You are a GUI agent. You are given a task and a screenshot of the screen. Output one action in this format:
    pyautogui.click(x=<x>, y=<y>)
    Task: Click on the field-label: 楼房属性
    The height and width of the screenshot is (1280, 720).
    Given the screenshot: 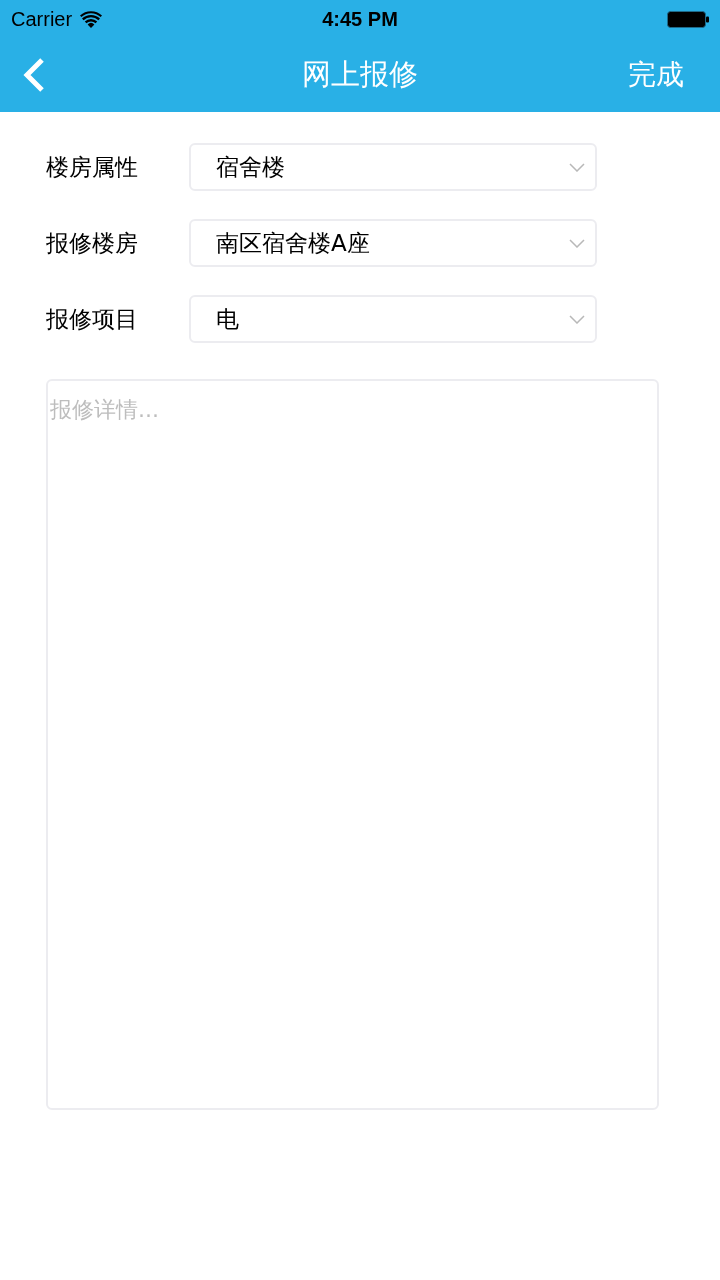 What is the action you would take?
    pyautogui.click(x=92, y=167)
    